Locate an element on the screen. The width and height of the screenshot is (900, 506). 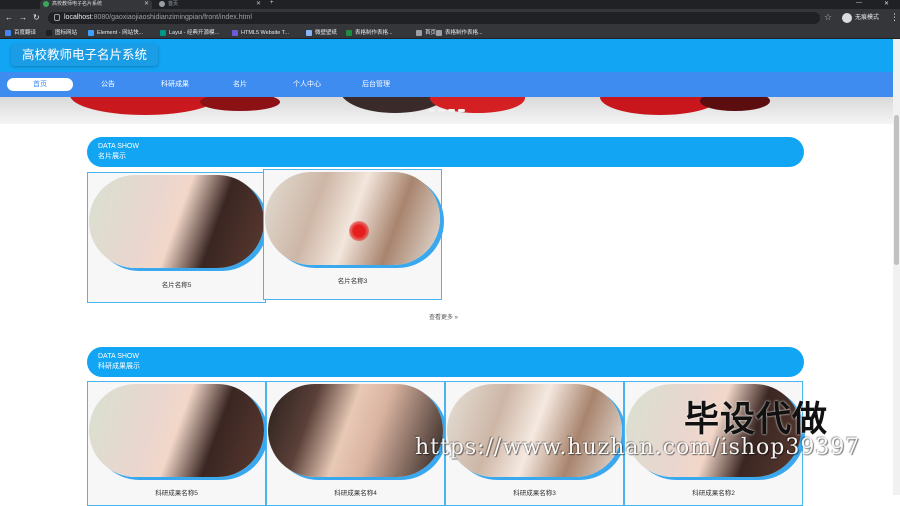
info-icon is located at coordinates (57, 17).